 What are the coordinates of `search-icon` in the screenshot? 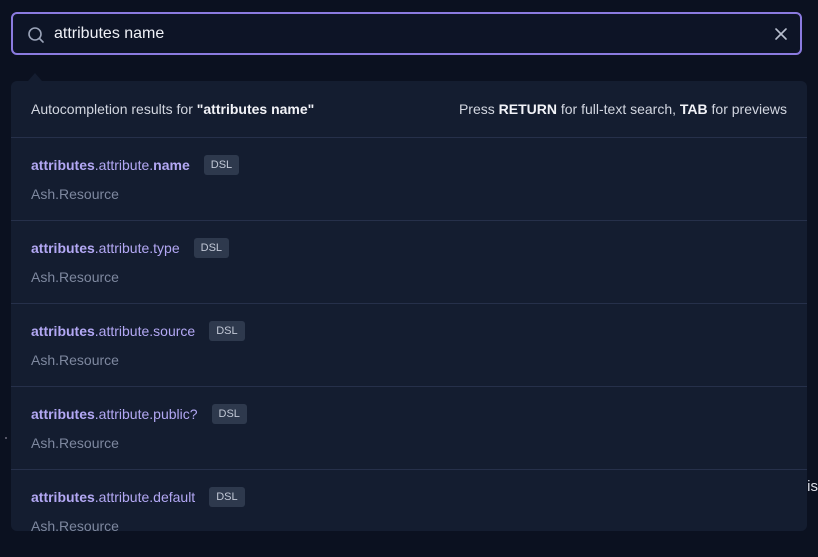 It's located at (36, 35).